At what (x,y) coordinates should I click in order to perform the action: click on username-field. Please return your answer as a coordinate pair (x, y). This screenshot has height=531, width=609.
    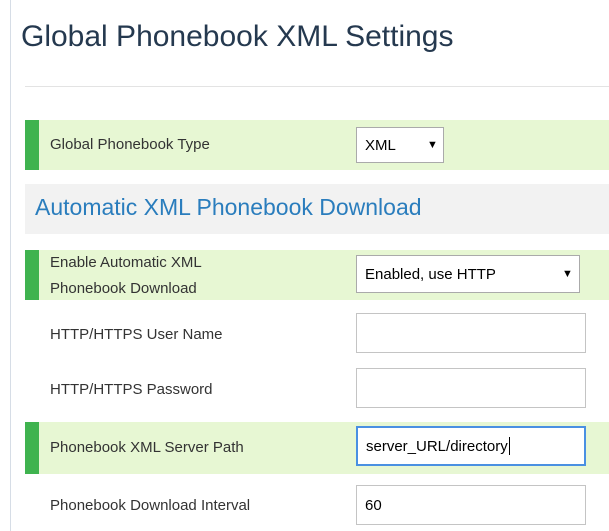
    Looking at the image, I should click on (471, 333).